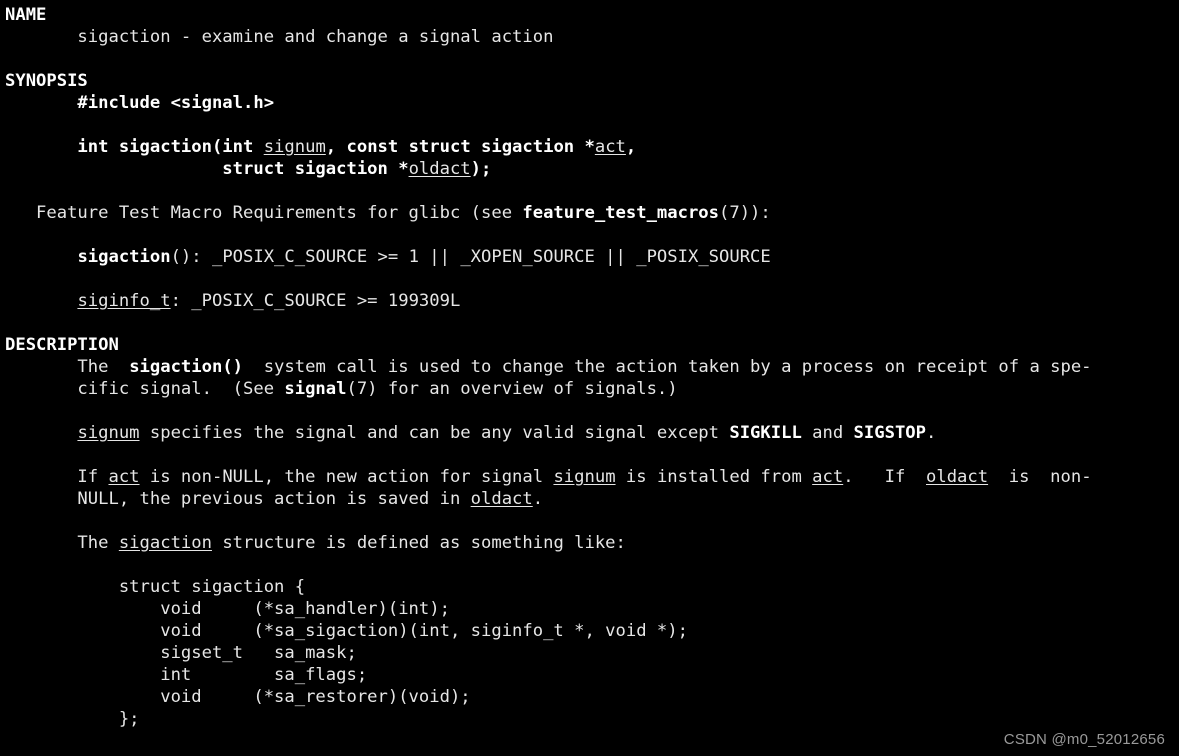 The image size is (1179, 756). What do you see at coordinates (124, 301) in the screenshot?
I see `ftm-siginfo-type: siginfo_t` at bounding box center [124, 301].